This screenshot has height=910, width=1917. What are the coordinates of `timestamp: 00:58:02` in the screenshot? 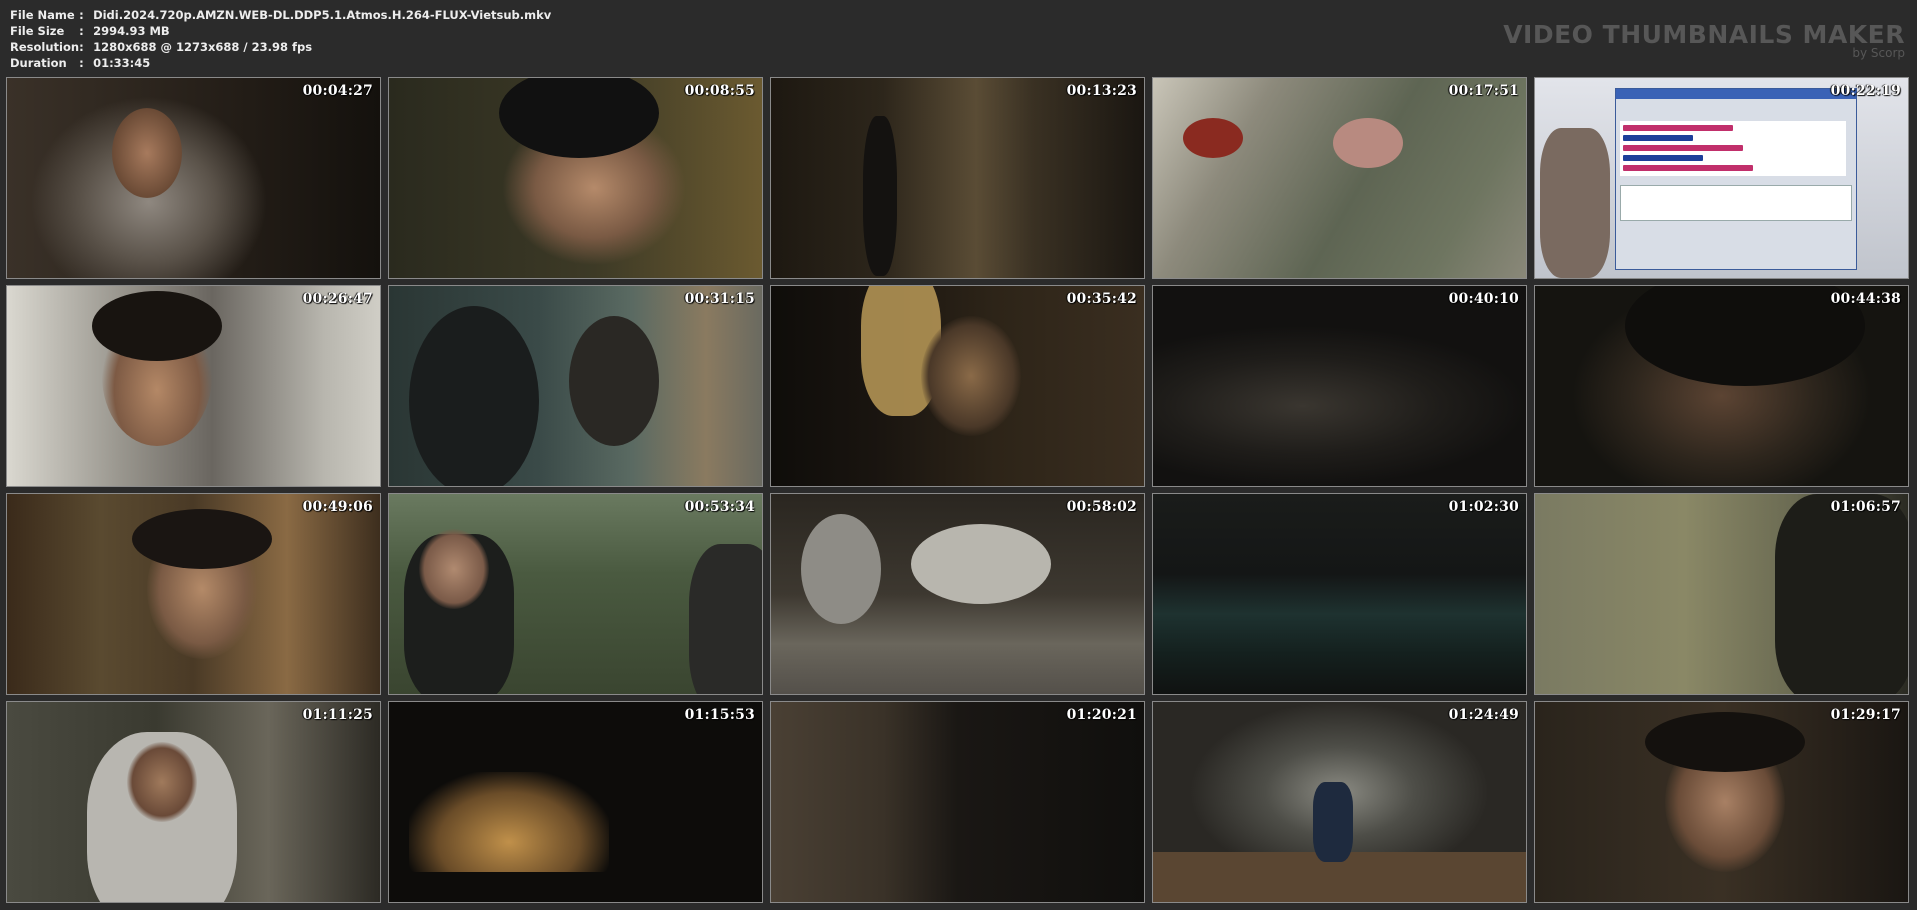 It's located at (1101, 507).